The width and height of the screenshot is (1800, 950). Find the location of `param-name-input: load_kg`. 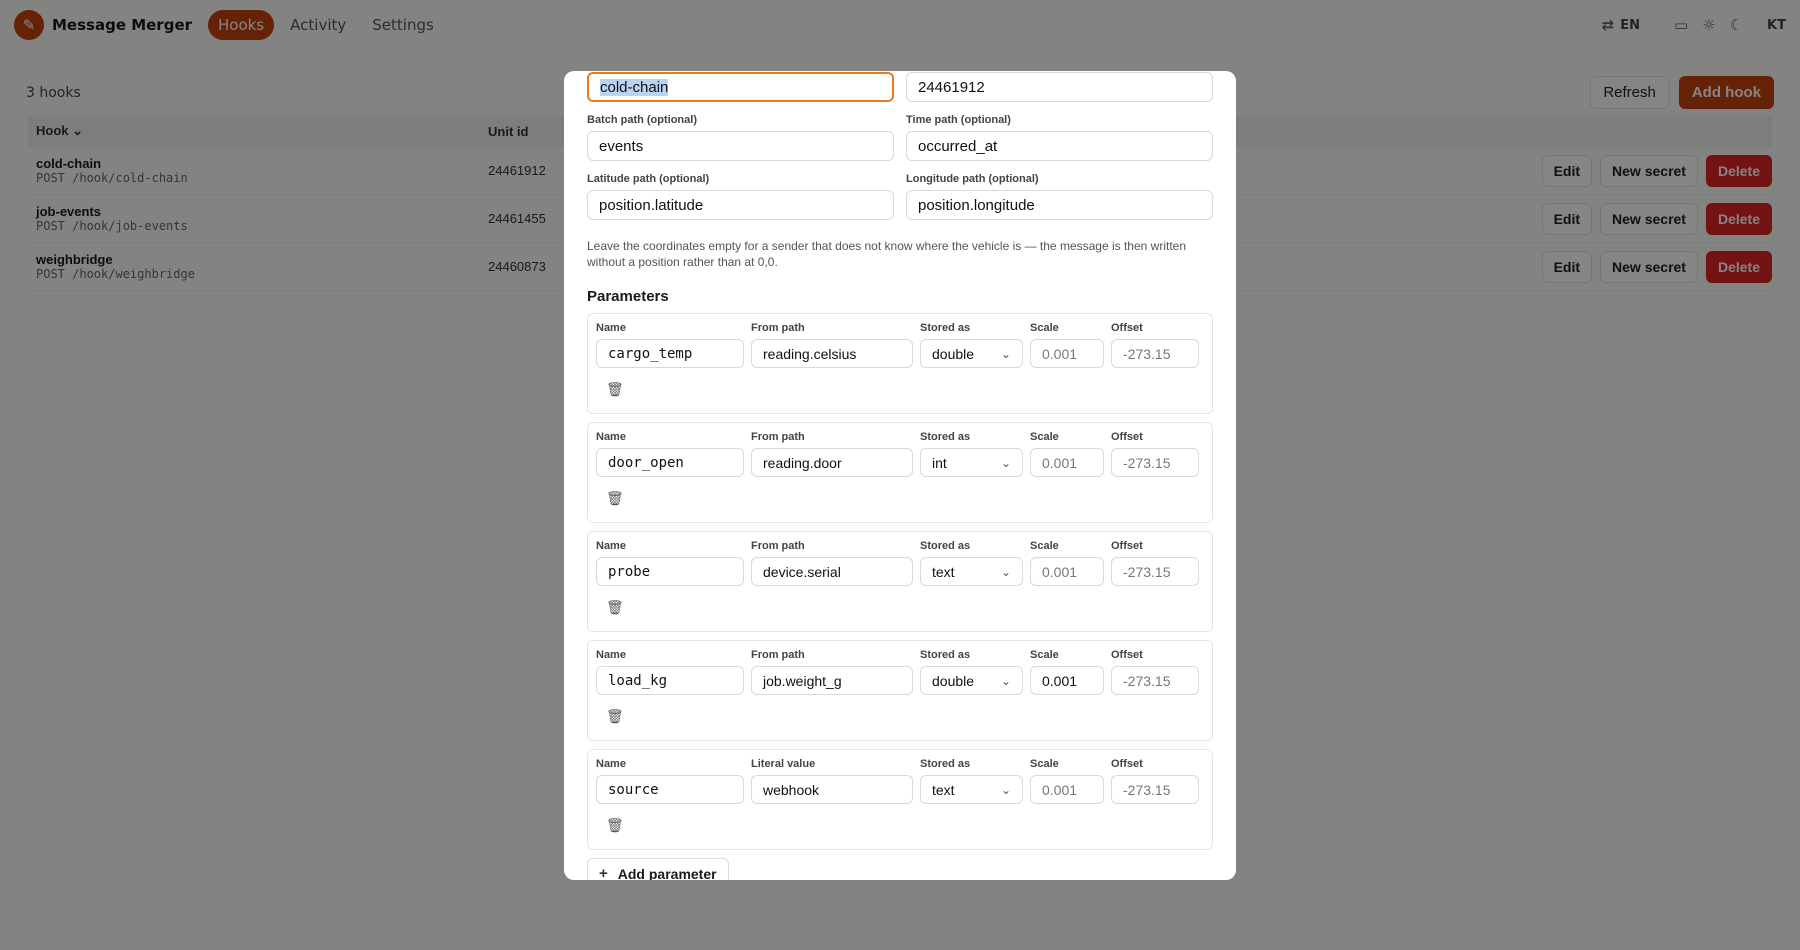

param-name-input: load_kg is located at coordinates (670, 680).